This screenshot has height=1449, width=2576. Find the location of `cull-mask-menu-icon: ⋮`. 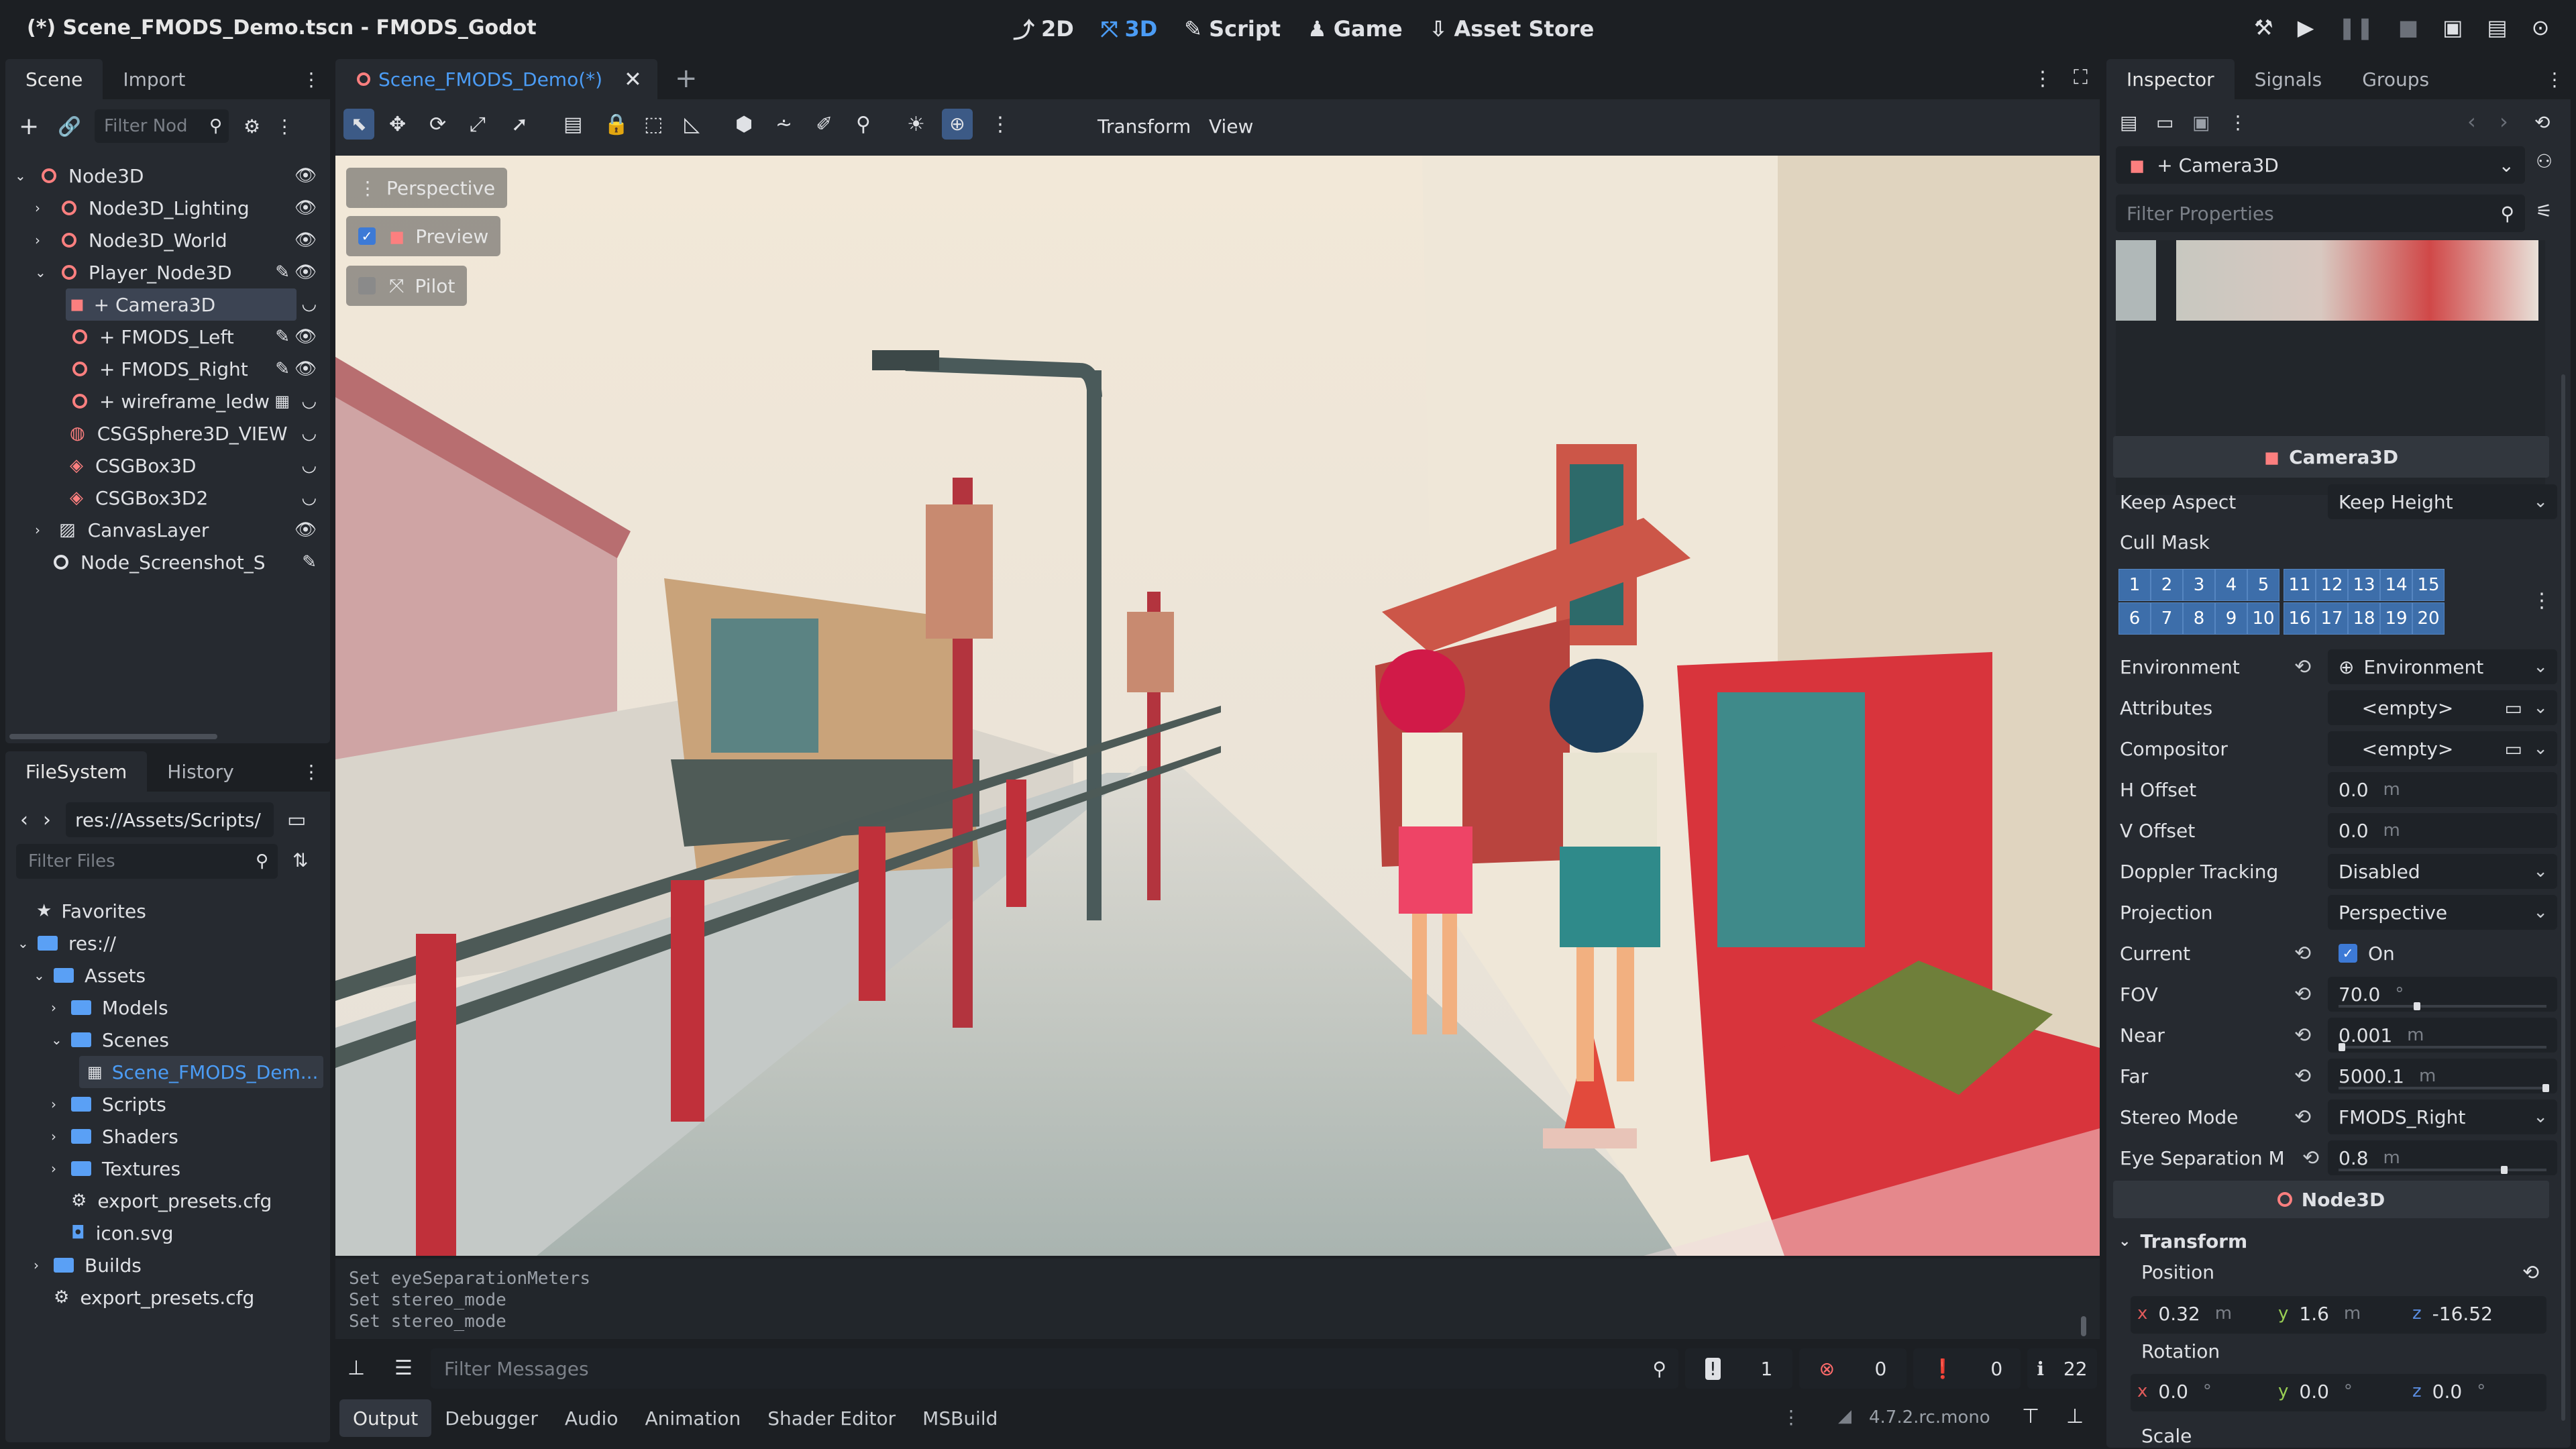

cull-mask-menu-icon: ⋮ is located at coordinates (2542, 600).